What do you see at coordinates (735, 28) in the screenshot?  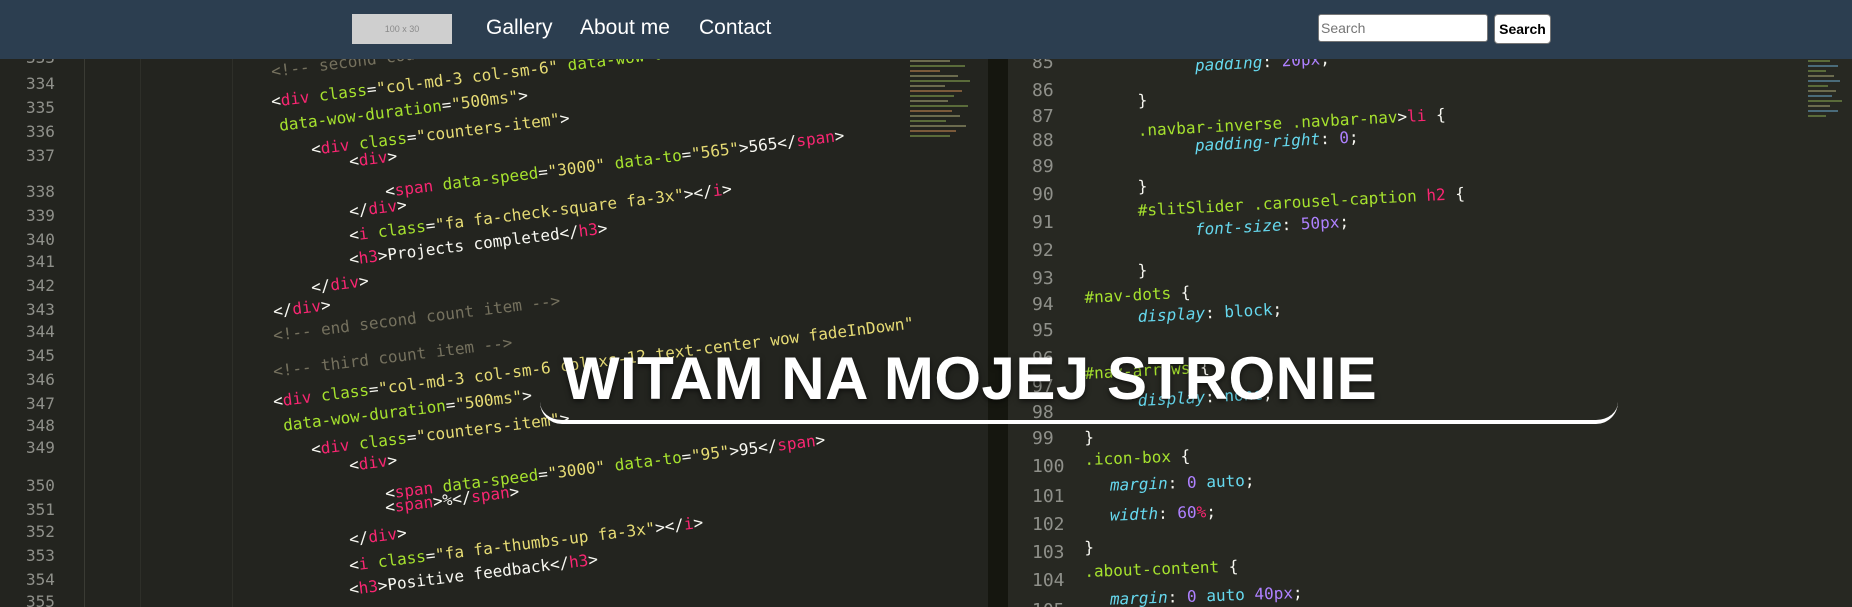 I see `nav-link-contact: Contact` at bounding box center [735, 28].